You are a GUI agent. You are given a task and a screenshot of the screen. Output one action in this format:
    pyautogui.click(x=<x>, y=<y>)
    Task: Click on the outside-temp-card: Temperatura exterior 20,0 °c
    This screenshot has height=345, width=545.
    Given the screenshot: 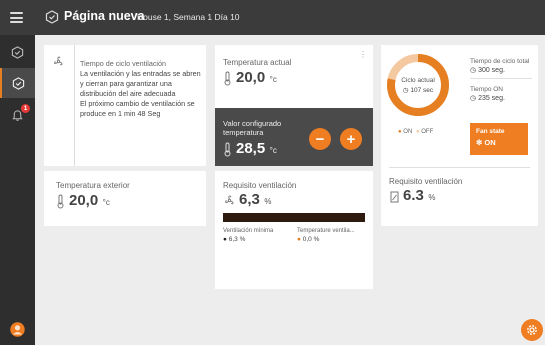 What is the action you would take?
    pyautogui.click(x=125, y=198)
    